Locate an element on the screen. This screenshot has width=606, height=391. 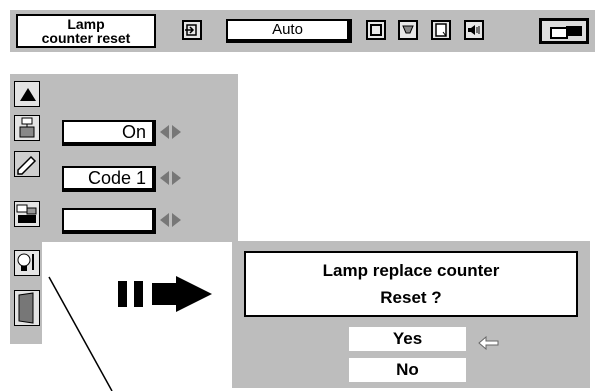
dialog-message-line1: Lamp replace counter is located at coordinates (411, 270).